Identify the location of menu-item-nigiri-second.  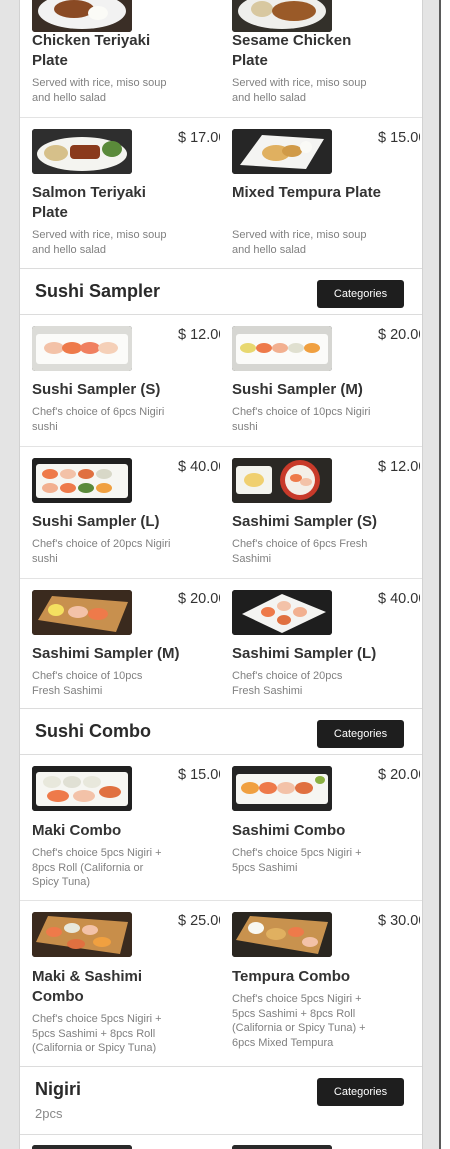
(320, 1141).